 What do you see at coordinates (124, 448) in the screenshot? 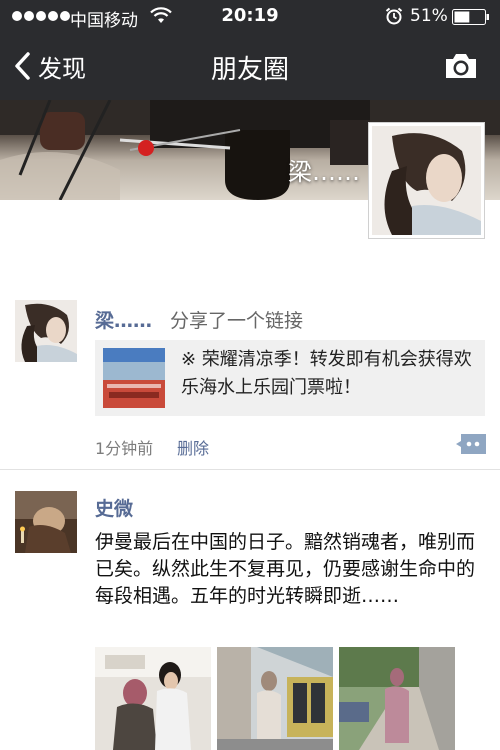
I see `post-timestamp: 1分钟前` at bounding box center [124, 448].